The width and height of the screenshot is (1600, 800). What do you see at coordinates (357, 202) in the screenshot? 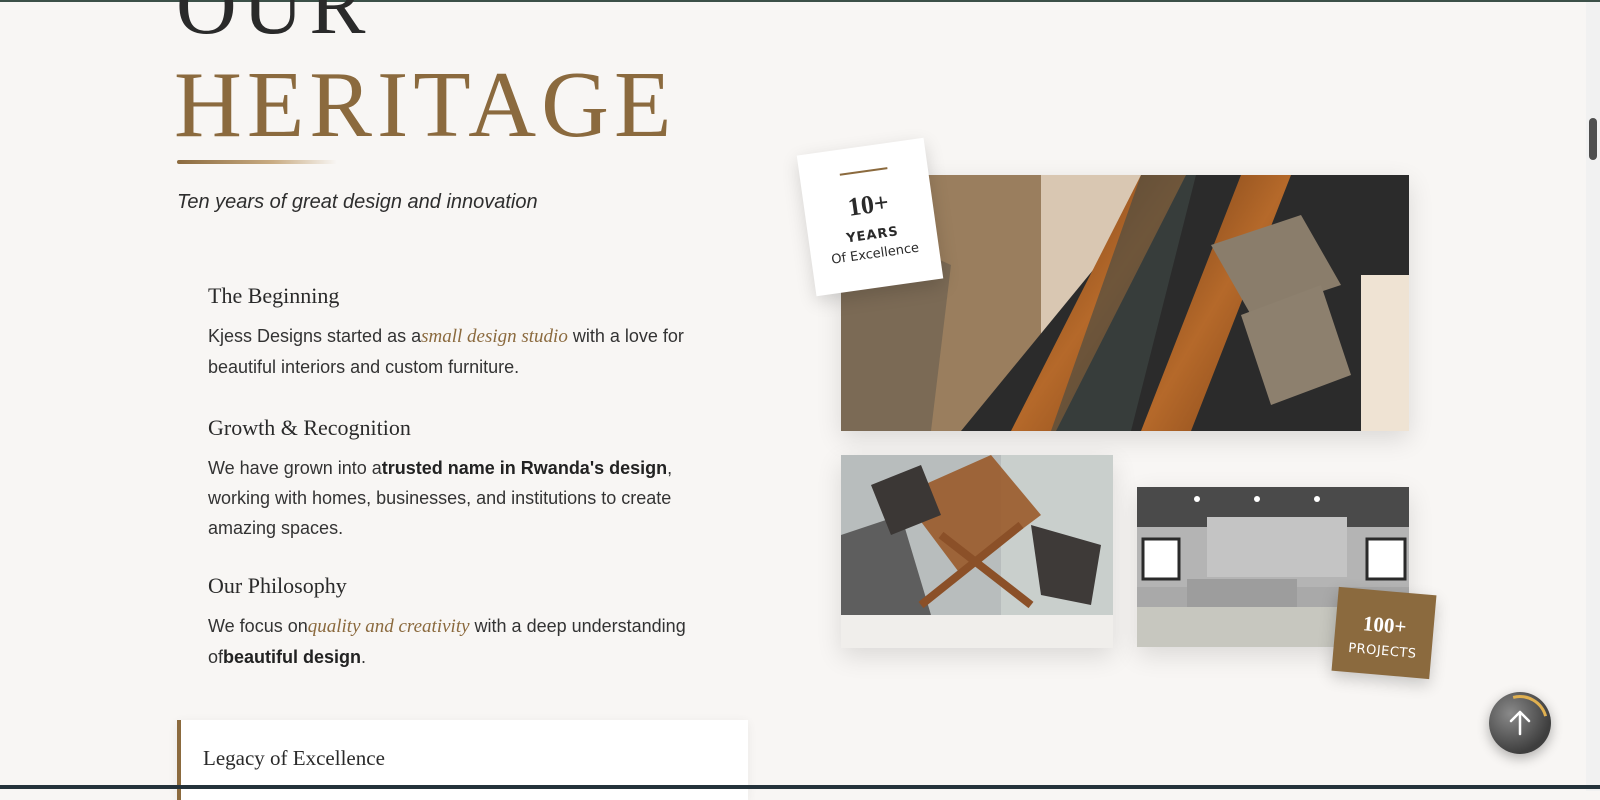
I see `section-subtitle: Ten years of great design and innovation` at bounding box center [357, 202].